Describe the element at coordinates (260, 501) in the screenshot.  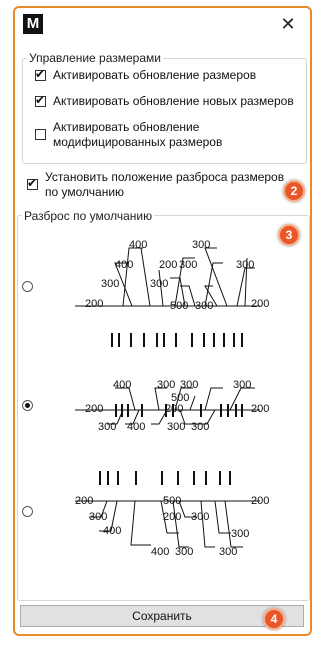
I see `spread-3-label-200-right: 200` at that location.